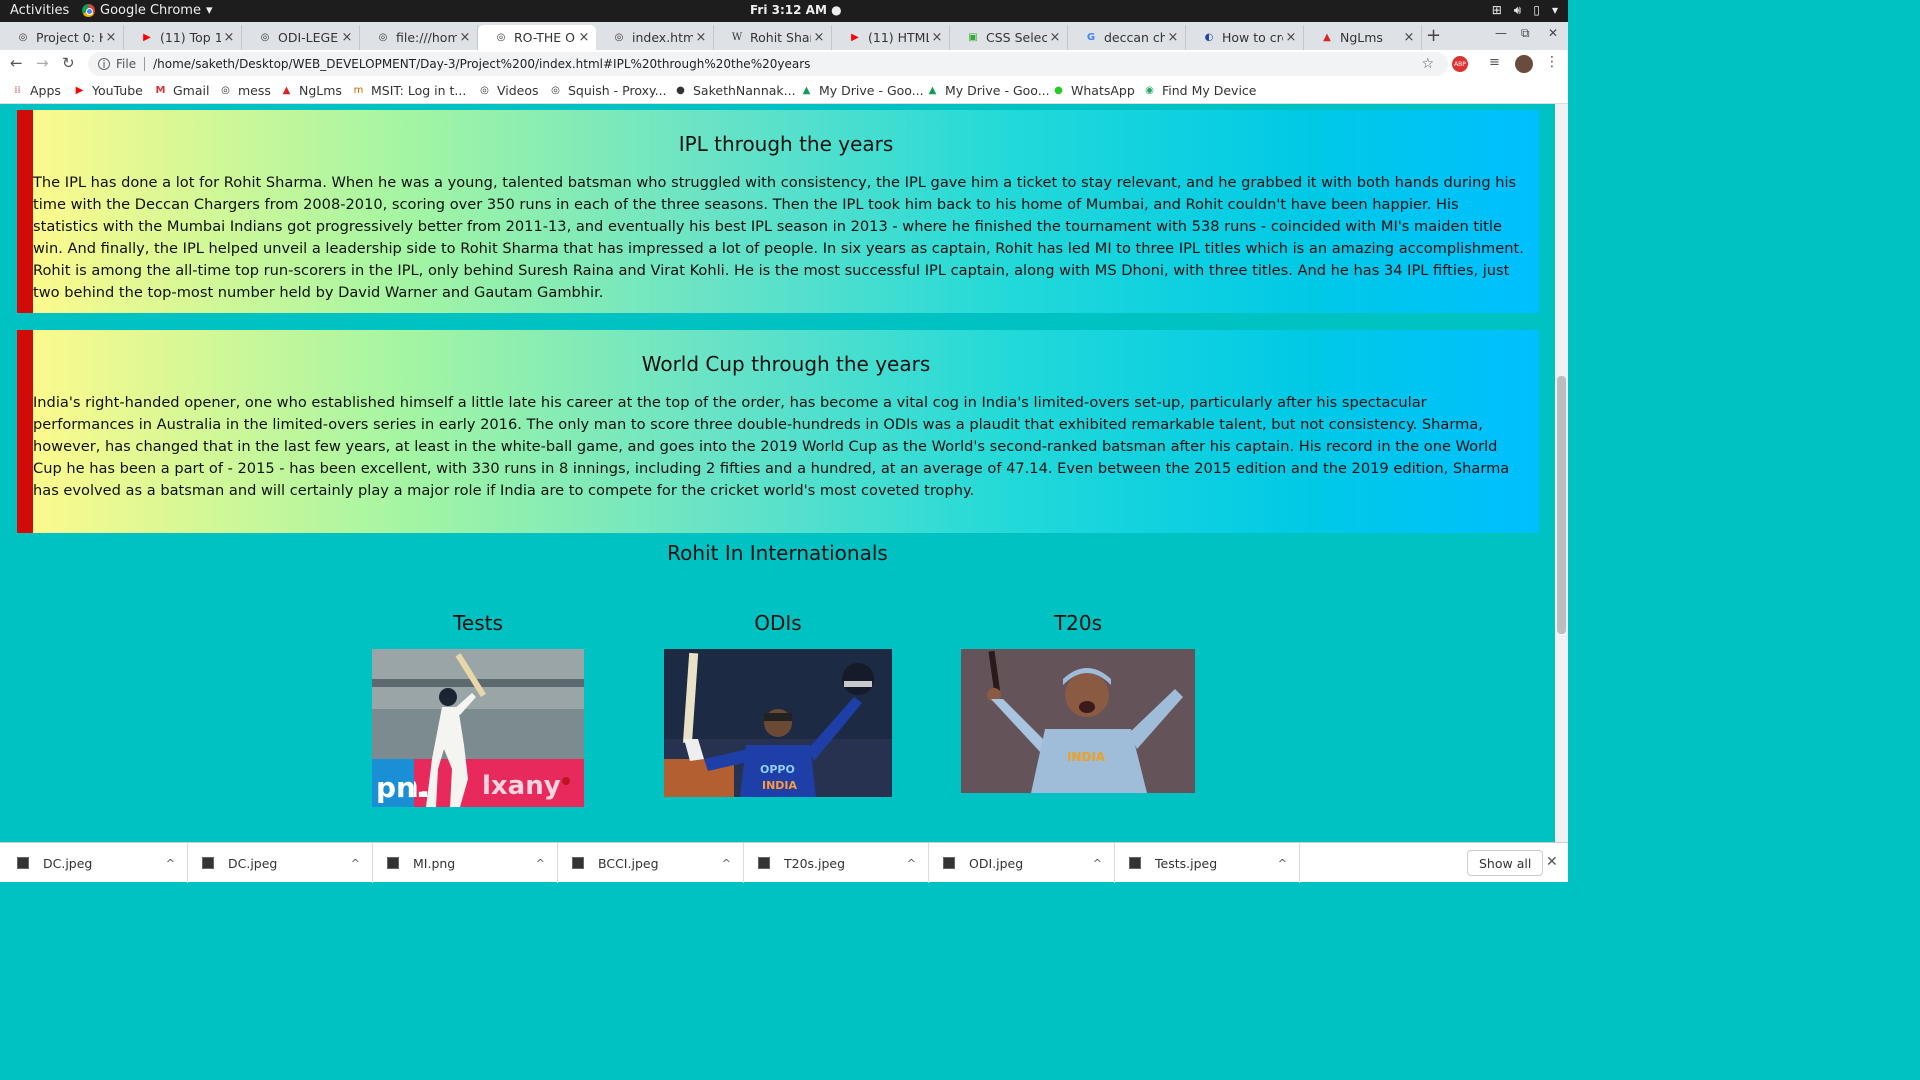 This screenshot has width=1920, height=1080. What do you see at coordinates (1561, 505) in the screenshot?
I see `scrollbar-thumb` at bounding box center [1561, 505].